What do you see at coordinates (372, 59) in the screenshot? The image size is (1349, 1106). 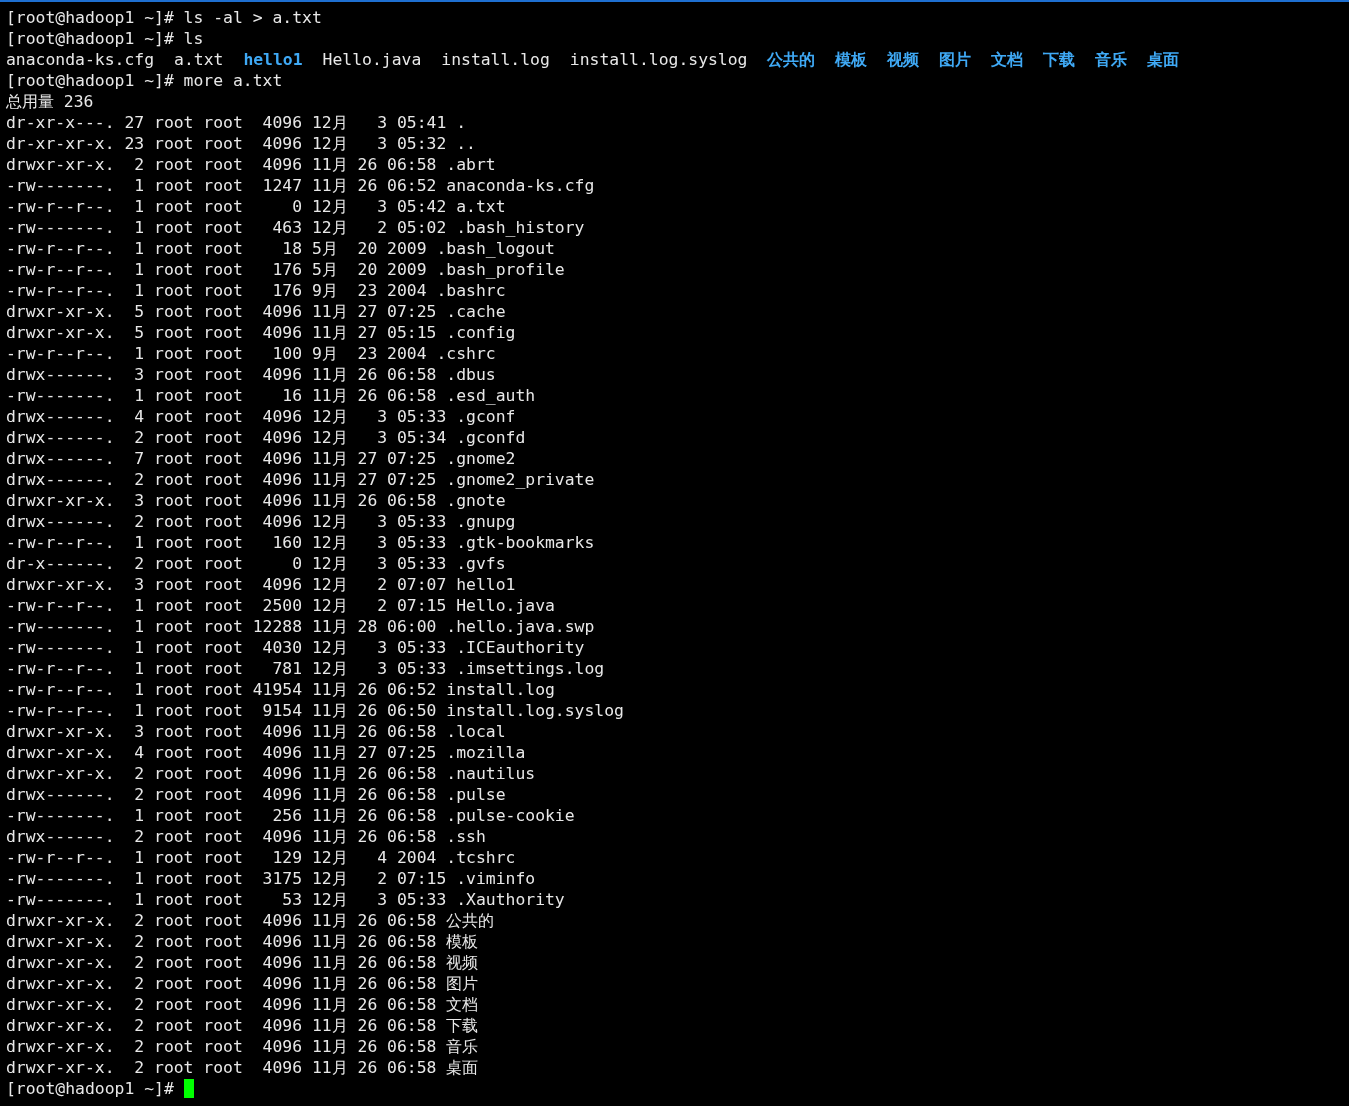 I see `file-name: Hello.java` at bounding box center [372, 59].